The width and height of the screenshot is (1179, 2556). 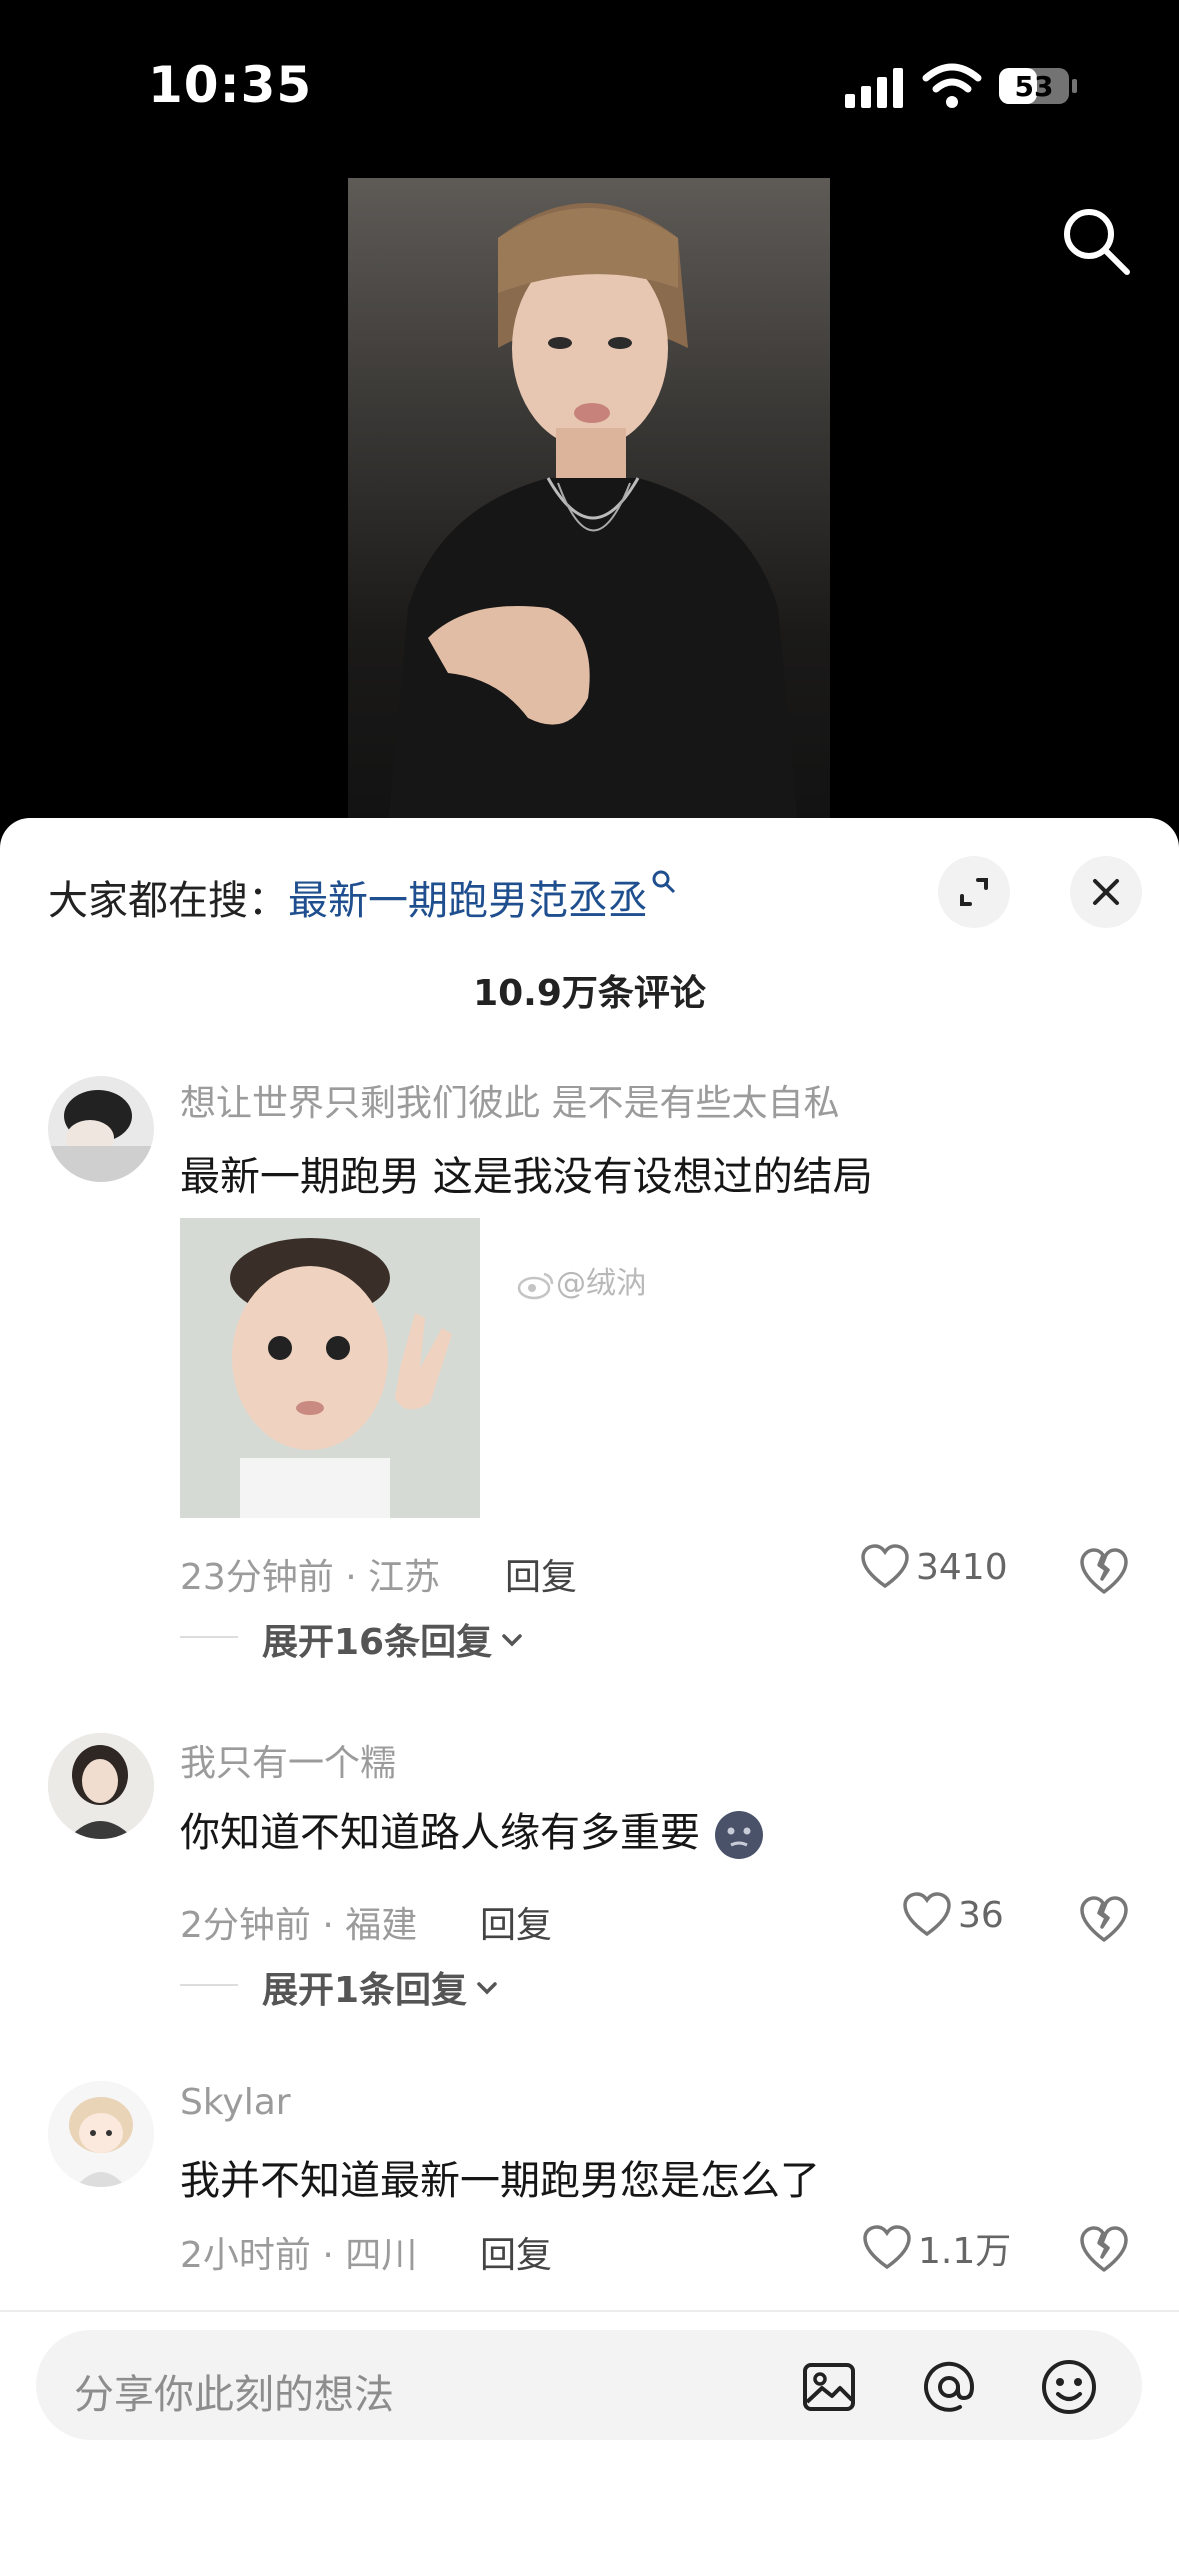 I want to click on comment-text: 你知道不知道路人缘有多重要, so click(x=472, y=1830).